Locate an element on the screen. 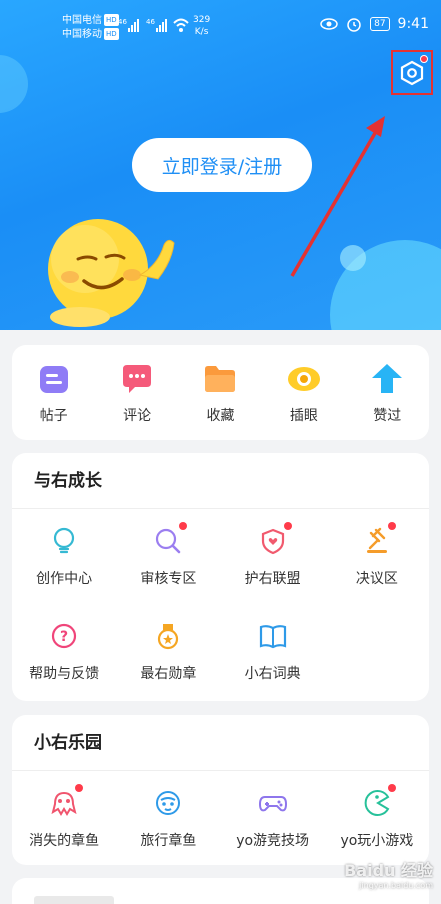 The height and width of the screenshot is (904, 441). grid-item-yo-arena: yo游竞技场 is located at coordinates (273, 818).